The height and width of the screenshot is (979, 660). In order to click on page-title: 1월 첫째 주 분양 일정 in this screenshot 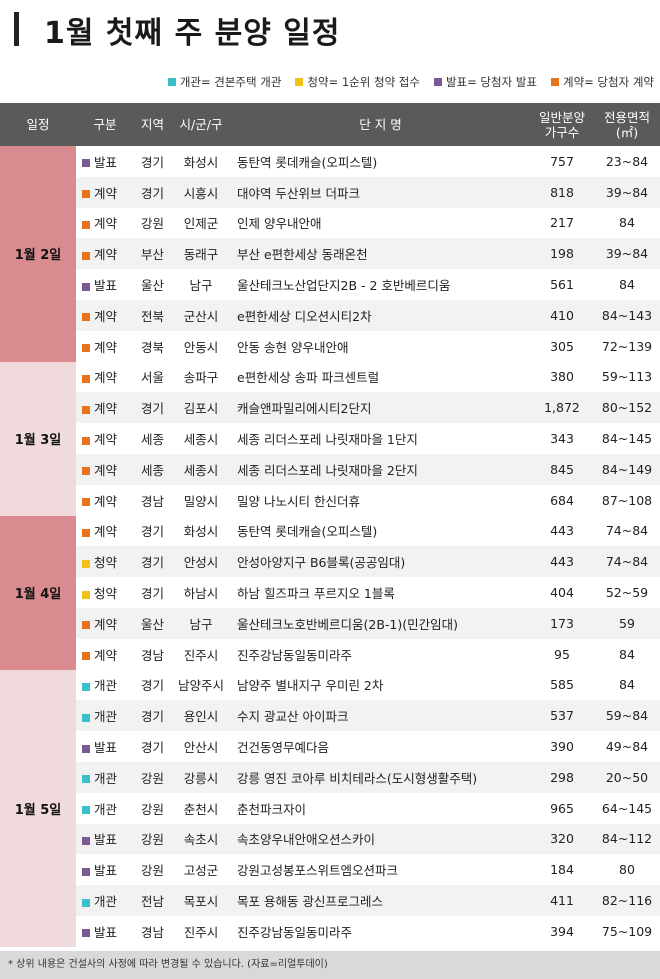, I will do `click(192, 33)`.